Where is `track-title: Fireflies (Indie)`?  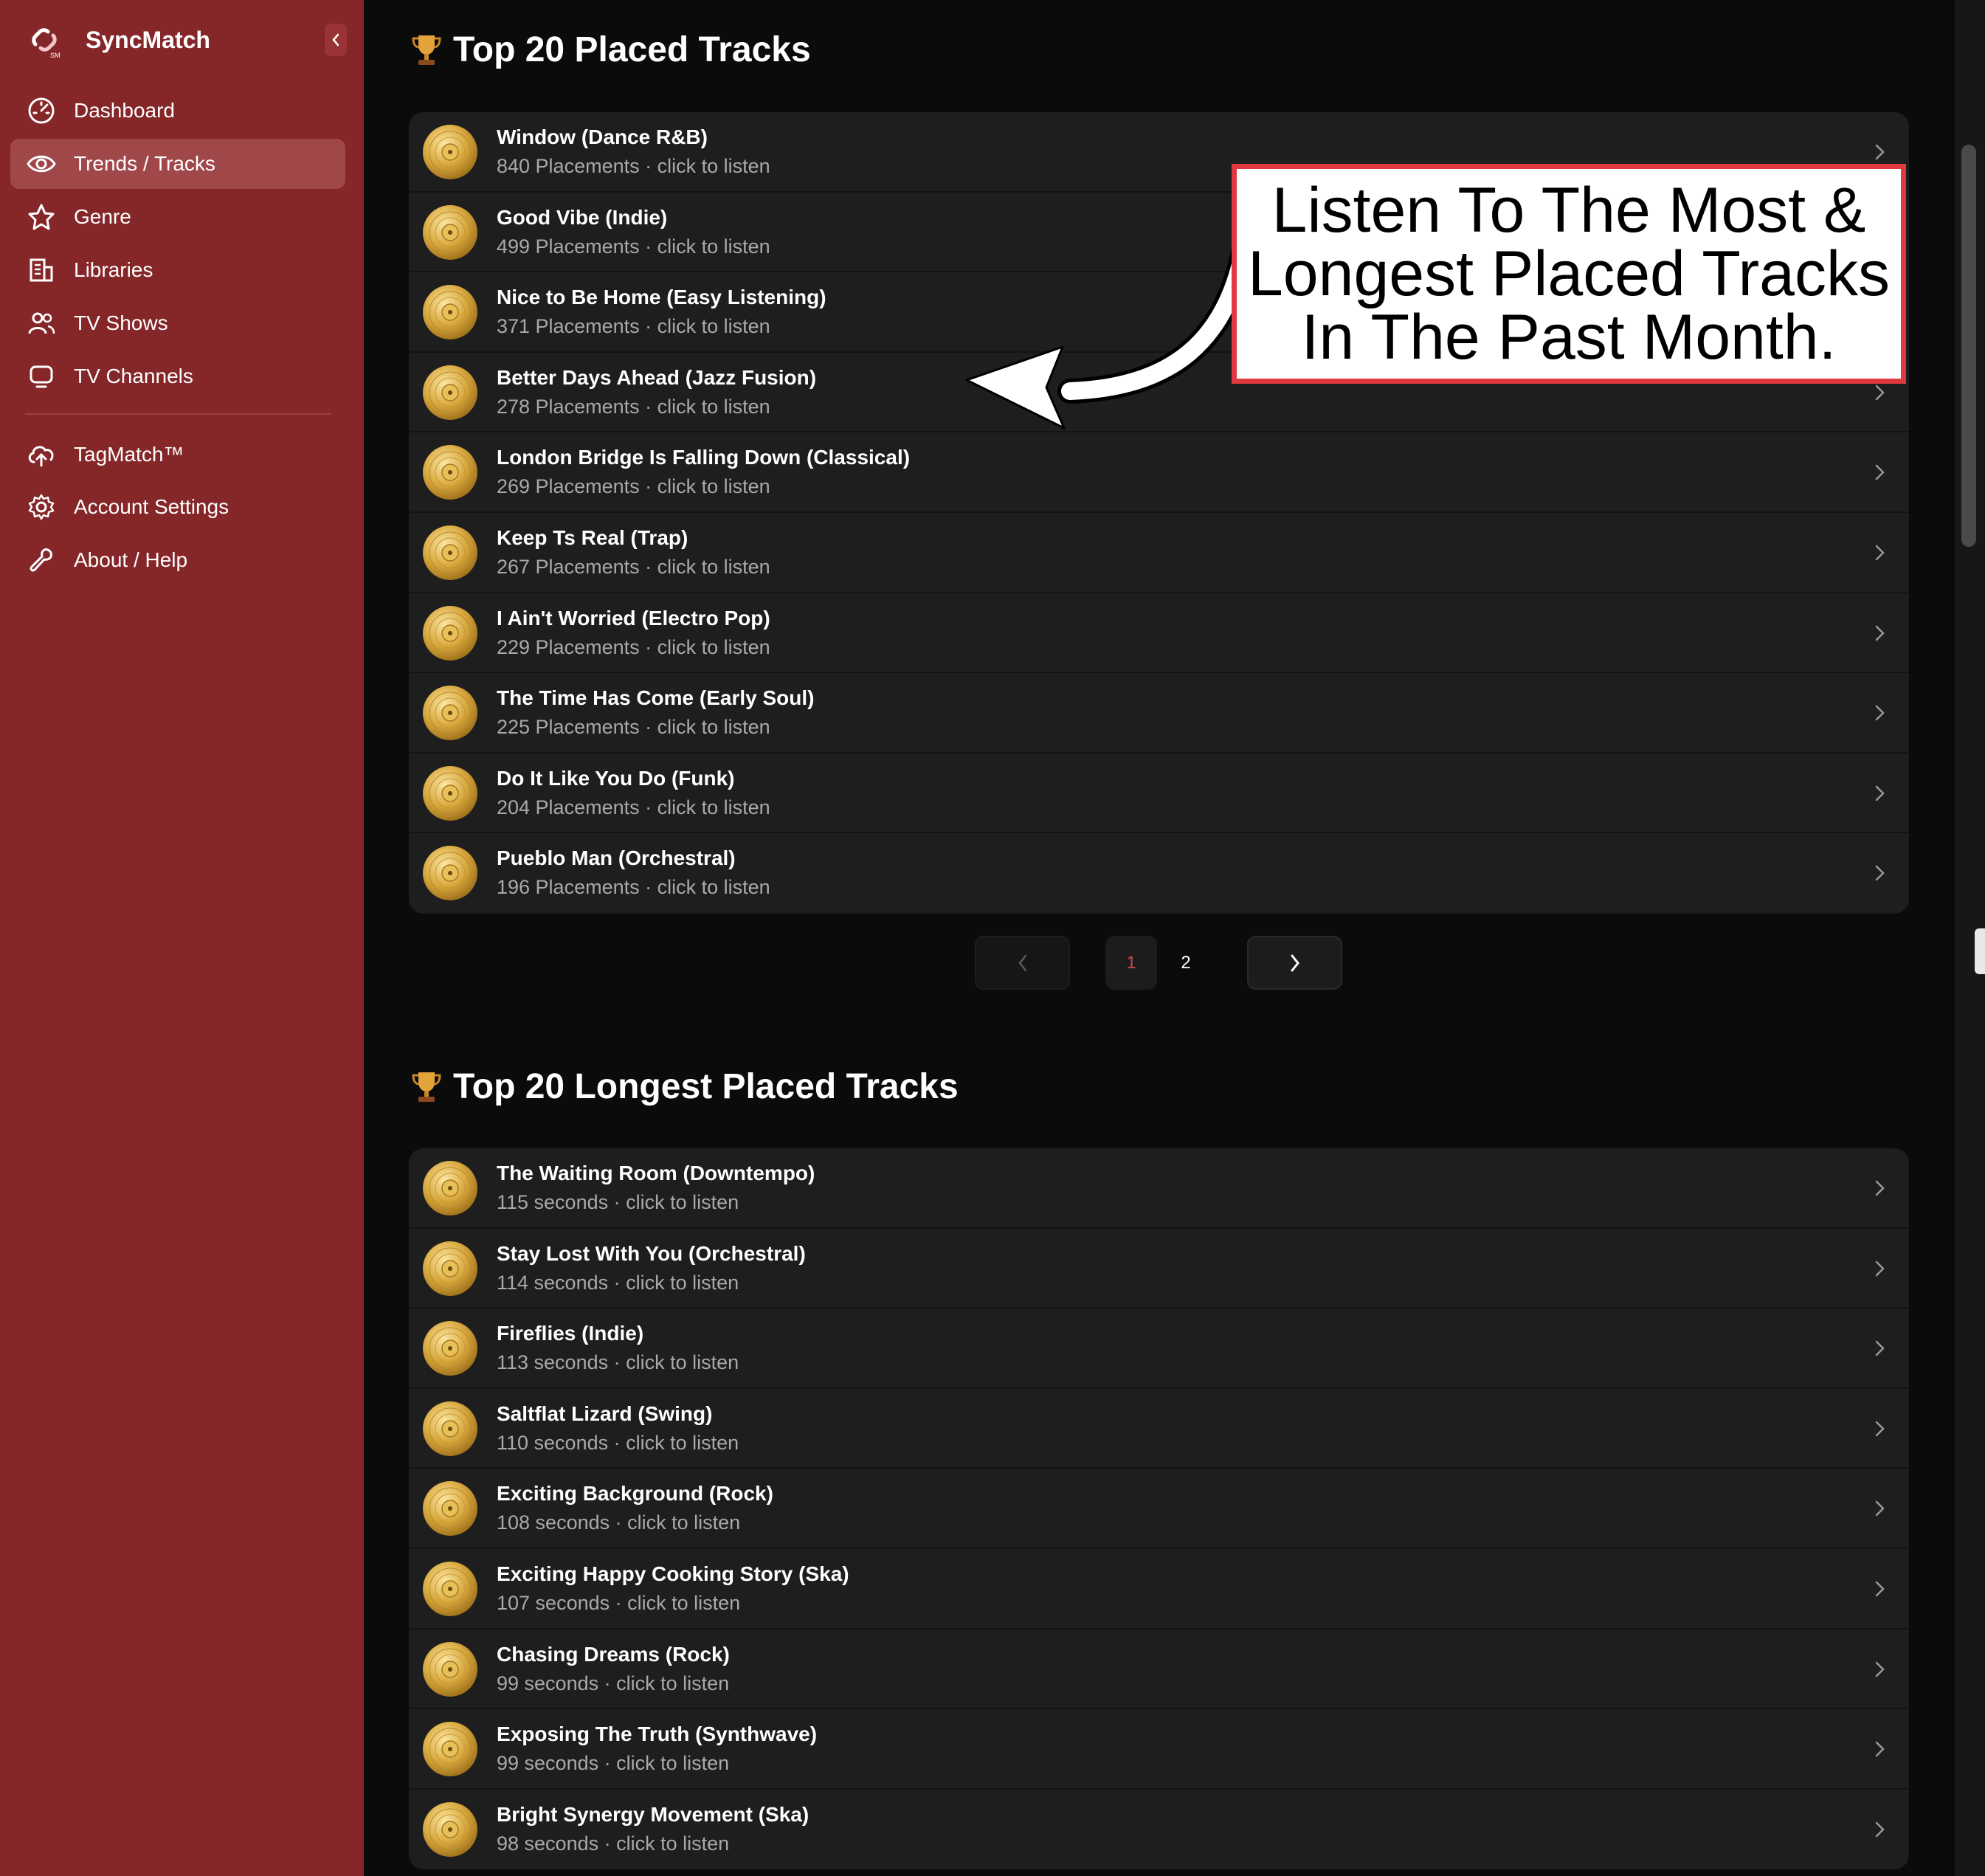
track-title: Fireflies (Indie) is located at coordinates (570, 1333).